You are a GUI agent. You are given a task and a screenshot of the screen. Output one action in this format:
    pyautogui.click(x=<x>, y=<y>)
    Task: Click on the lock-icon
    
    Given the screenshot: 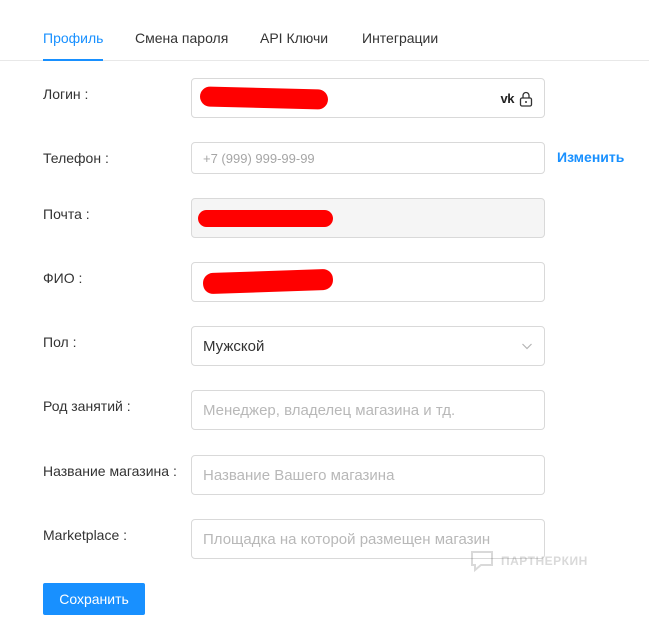 What is the action you would take?
    pyautogui.click(x=526, y=99)
    